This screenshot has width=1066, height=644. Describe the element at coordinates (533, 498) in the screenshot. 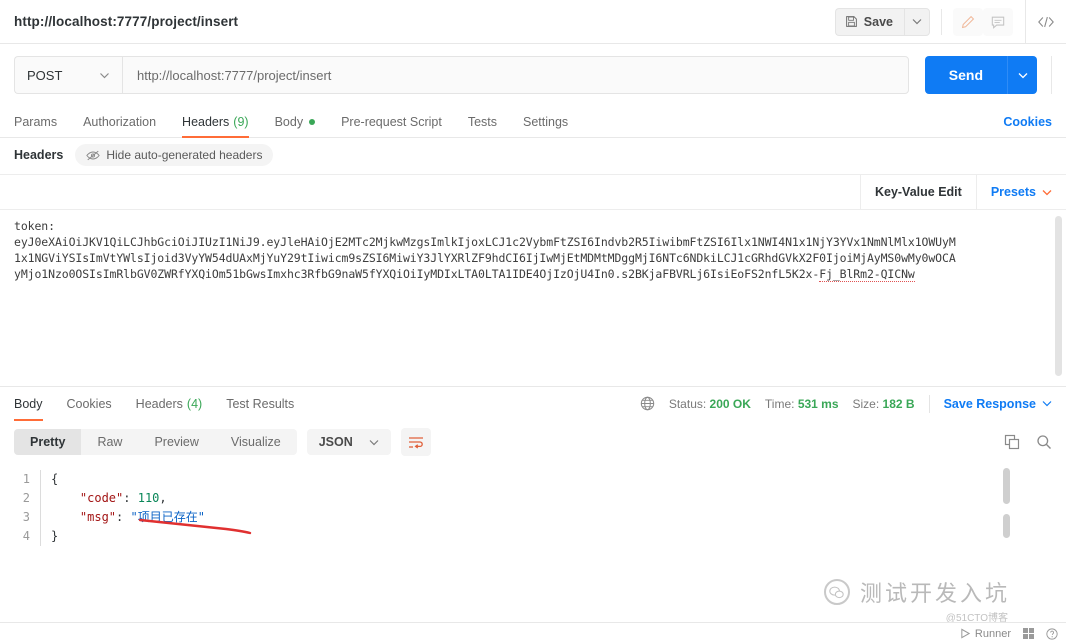

I see `code-line: 2 "code": 110,` at that location.